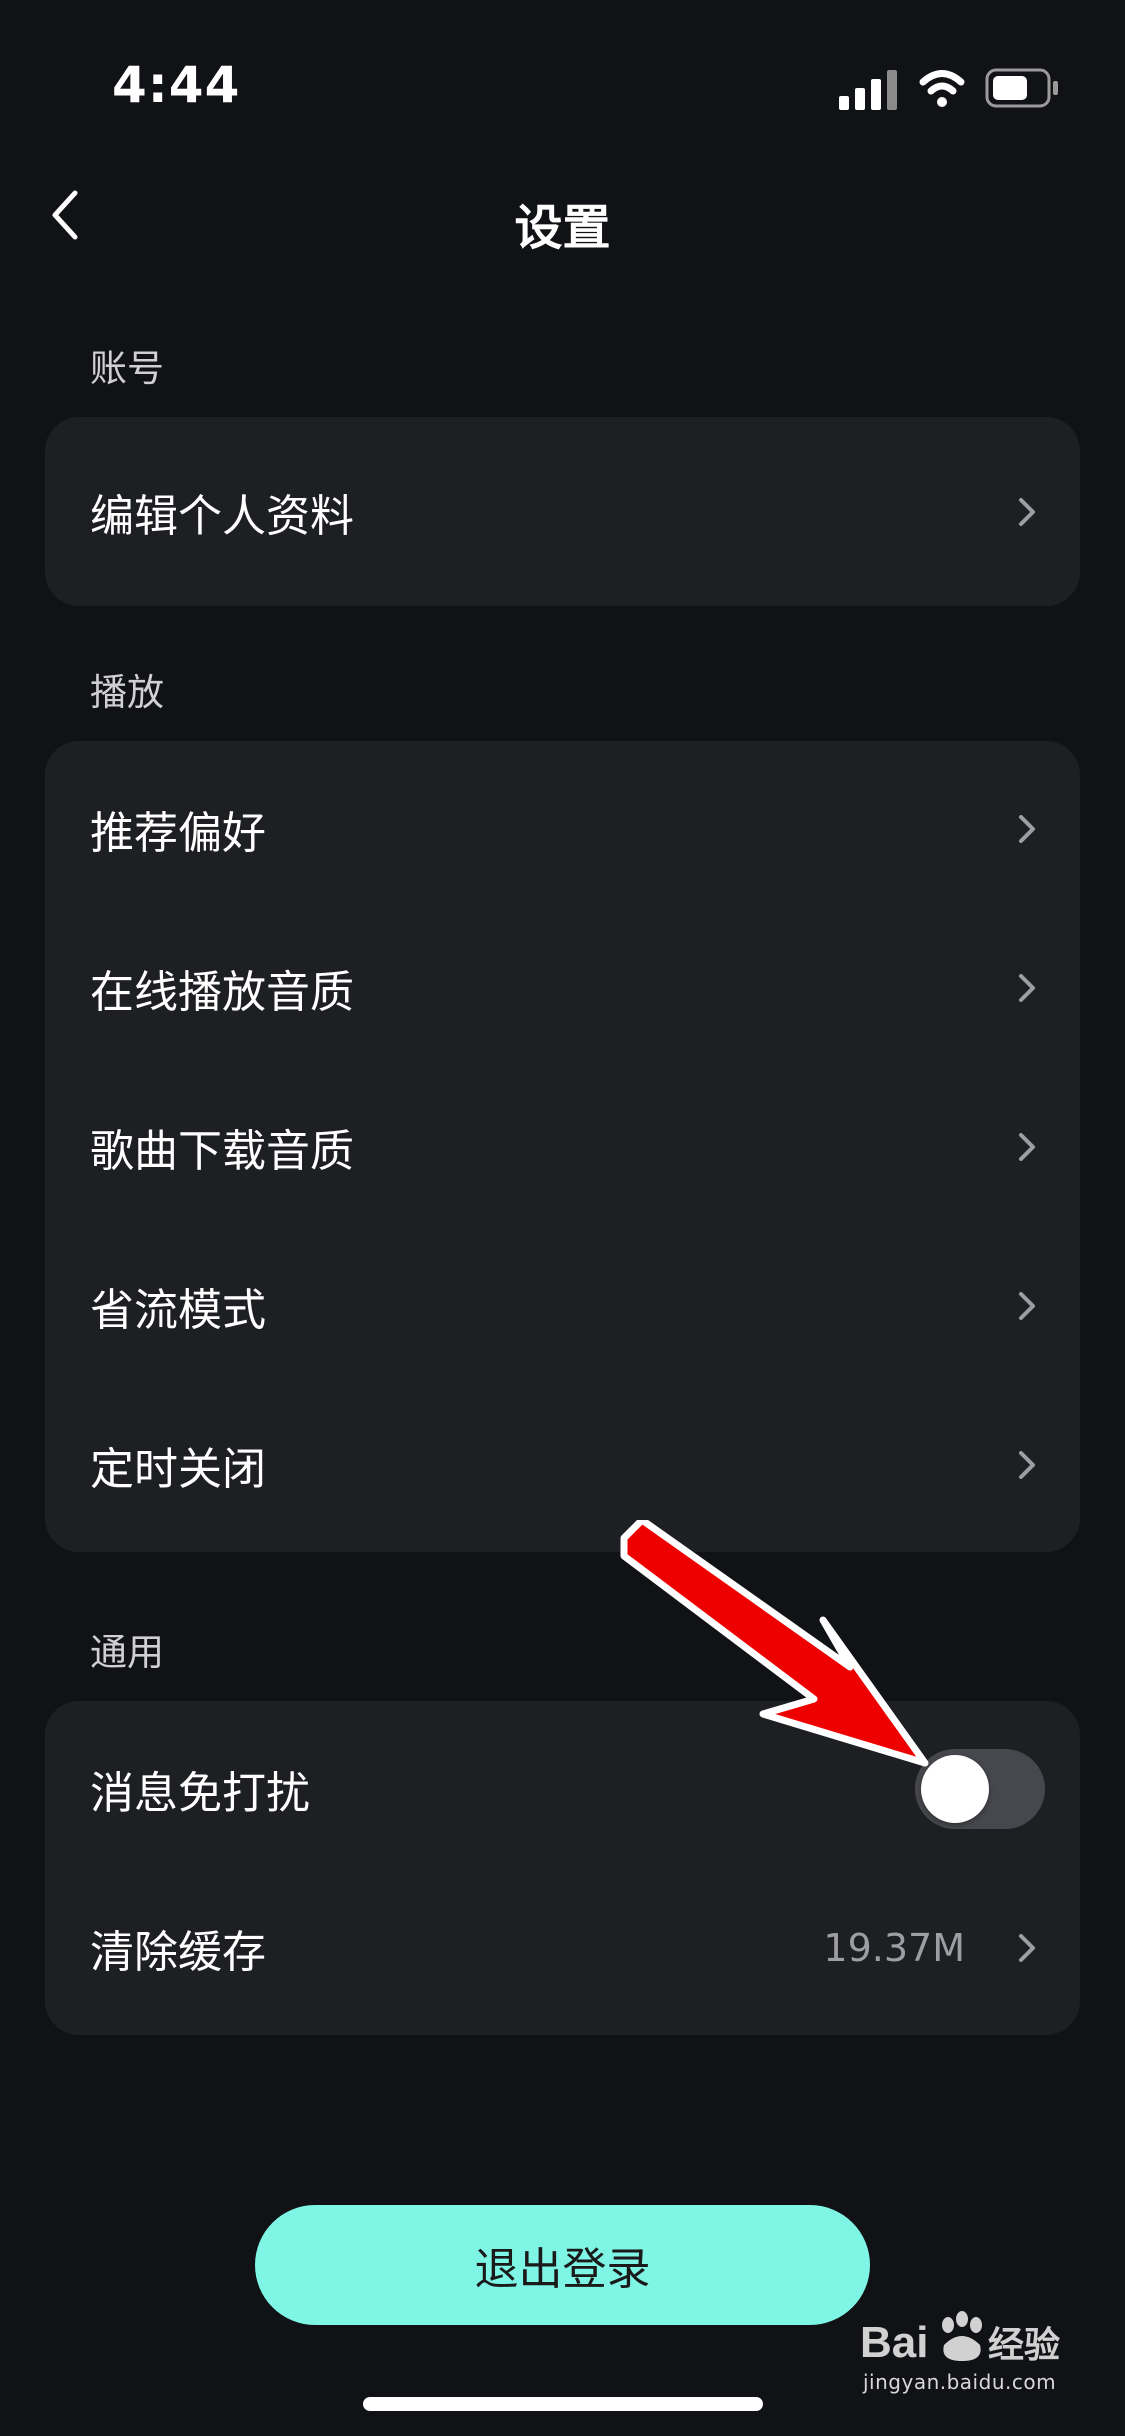 The image size is (1125, 2436). Describe the element at coordinates (562, 70) in the screenshot. I see `status-bar: 4:44` at that location.